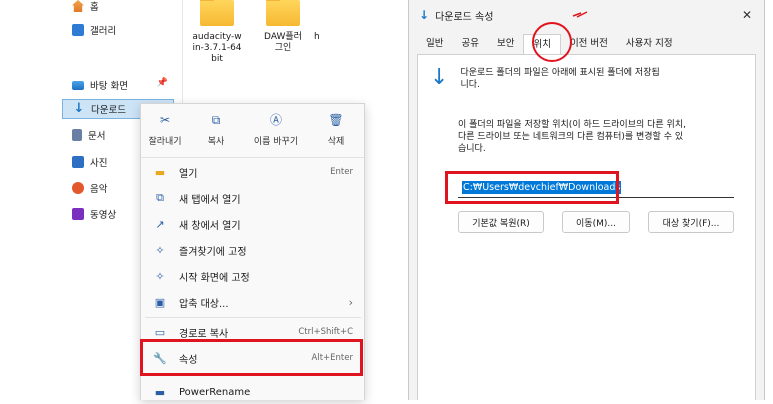 The height and width of the screenshot is (404, 773). I want to click on submenu-chevron-icon: ›, so click(350, 302).